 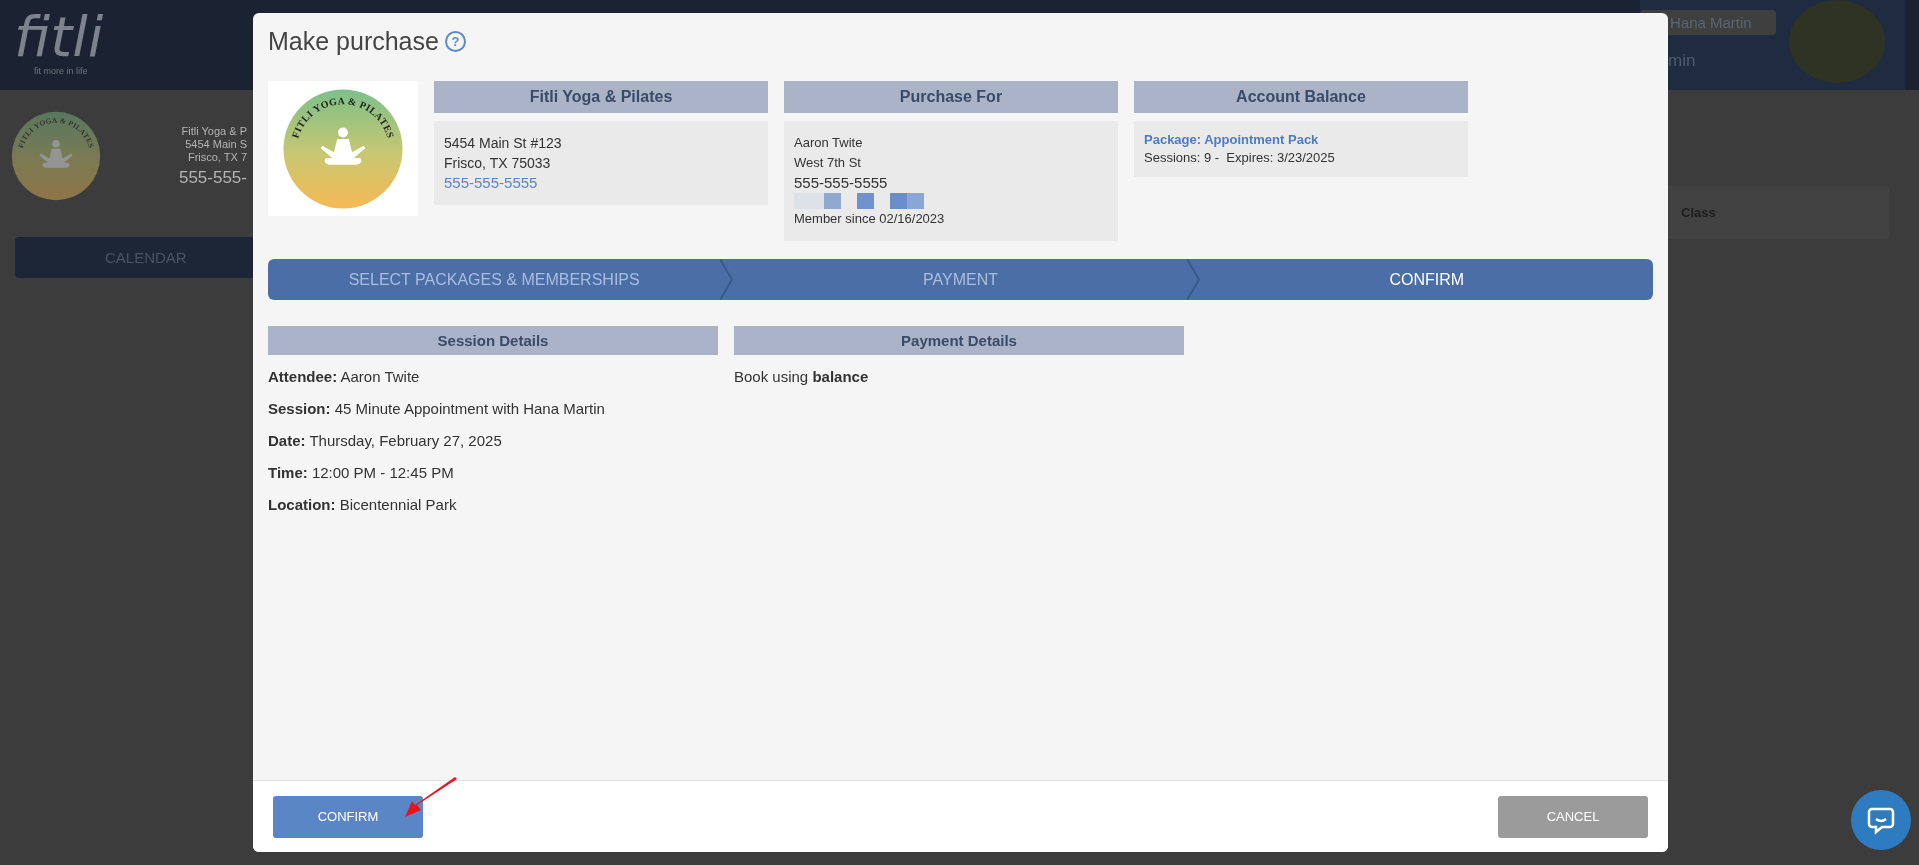 What do you see at coordinates (348, 816) in the screenshot?
I see `confirm-button: CONFIRM` at bounding box center [348, 816].